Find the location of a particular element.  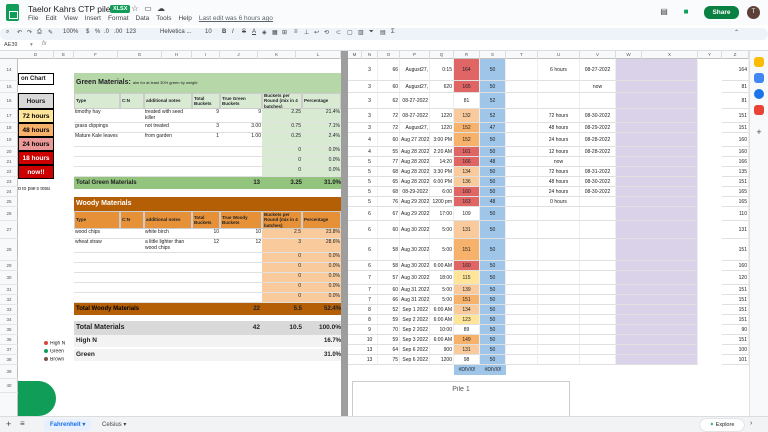

log-cell: 149 is located at coordinates (467, 340).